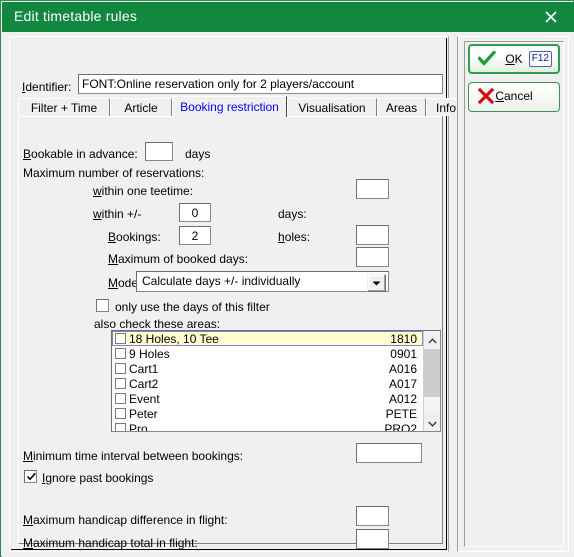 Image resolution: width=574 pixels, height=557 pixels. What do you see at coordinates (76, 16) in the screenshot?
I see `window-title: Edit timetable rules` at bounding box center [76, 16].